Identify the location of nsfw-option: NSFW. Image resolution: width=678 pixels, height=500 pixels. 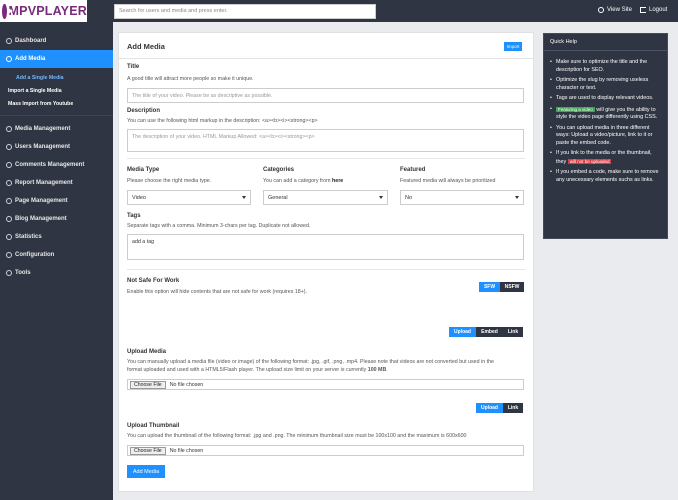
(512, 287).